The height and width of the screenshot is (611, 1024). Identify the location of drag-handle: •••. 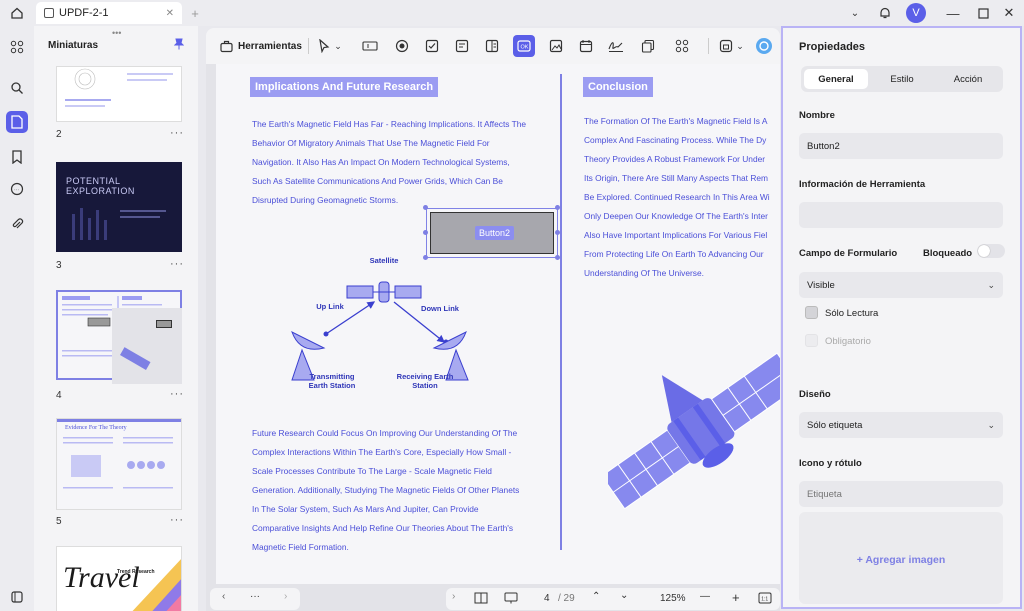
(116, 33).